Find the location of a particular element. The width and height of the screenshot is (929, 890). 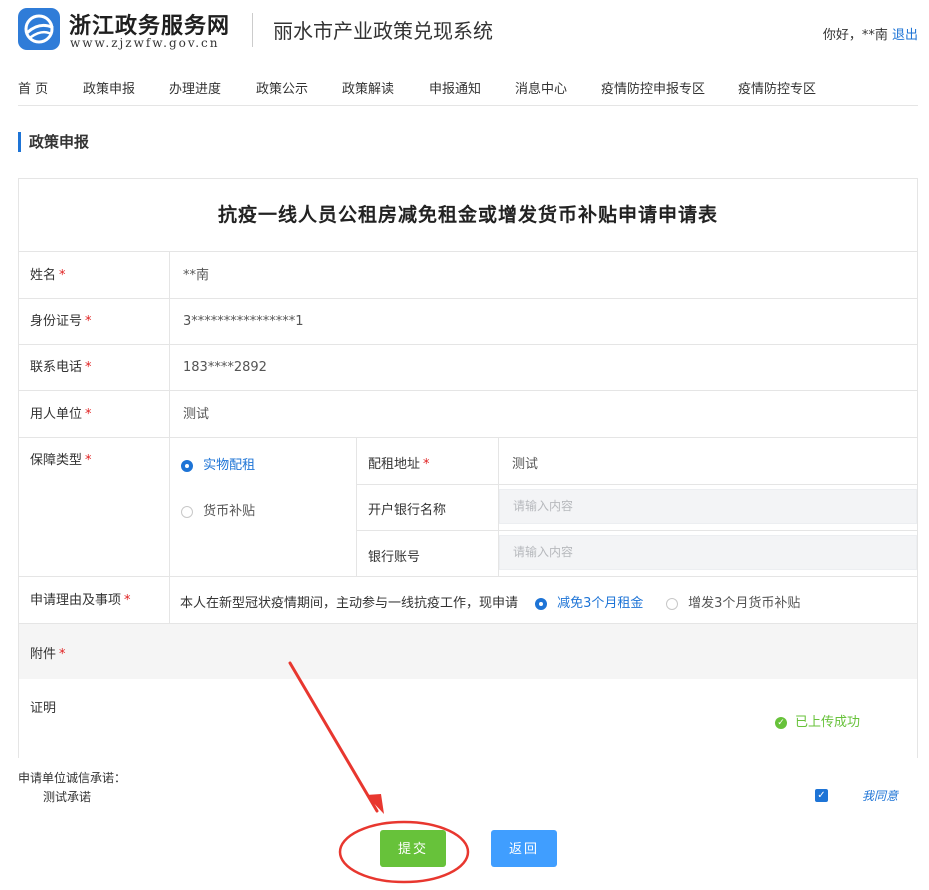

field-label: 身份证号 * is located at coordinates (94, 321).